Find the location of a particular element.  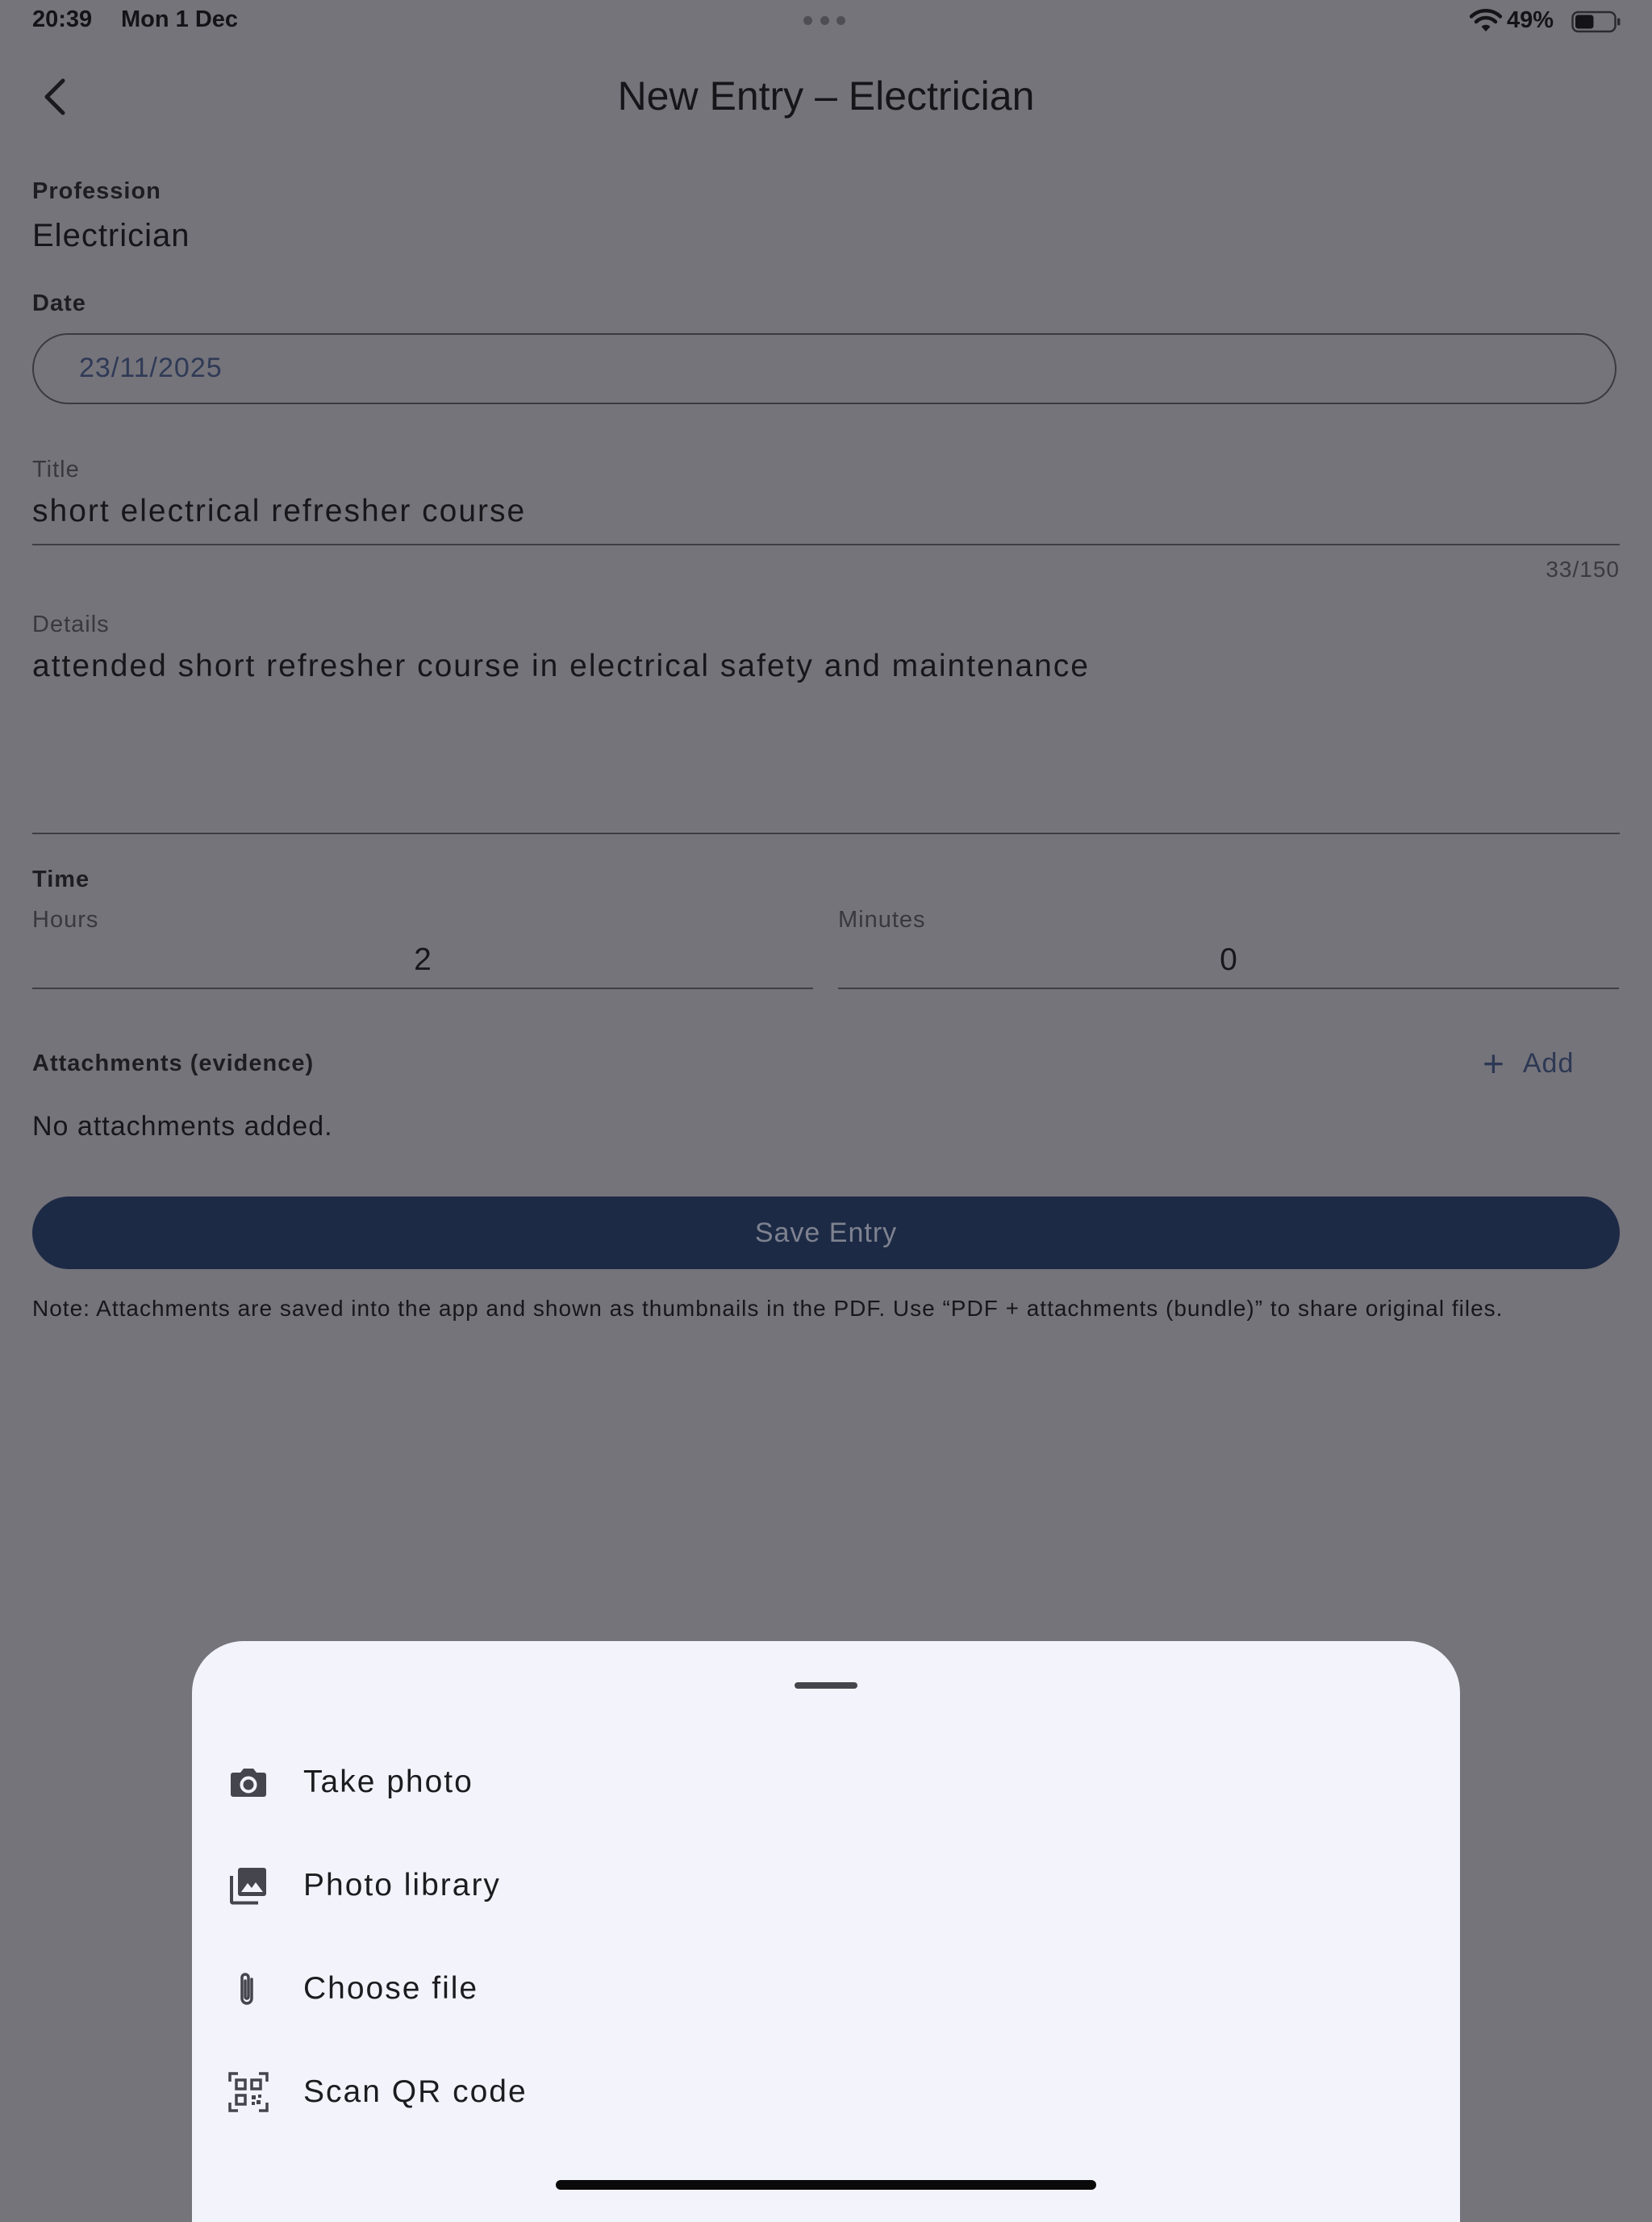

plus-icon: + is located at coordinates (1494, 1063).